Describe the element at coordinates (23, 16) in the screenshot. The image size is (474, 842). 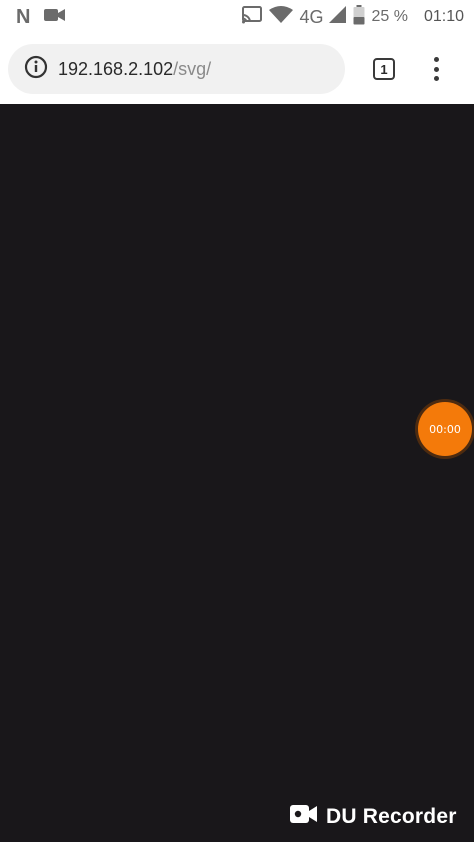
I see `notification-app-letter: N` at that location.